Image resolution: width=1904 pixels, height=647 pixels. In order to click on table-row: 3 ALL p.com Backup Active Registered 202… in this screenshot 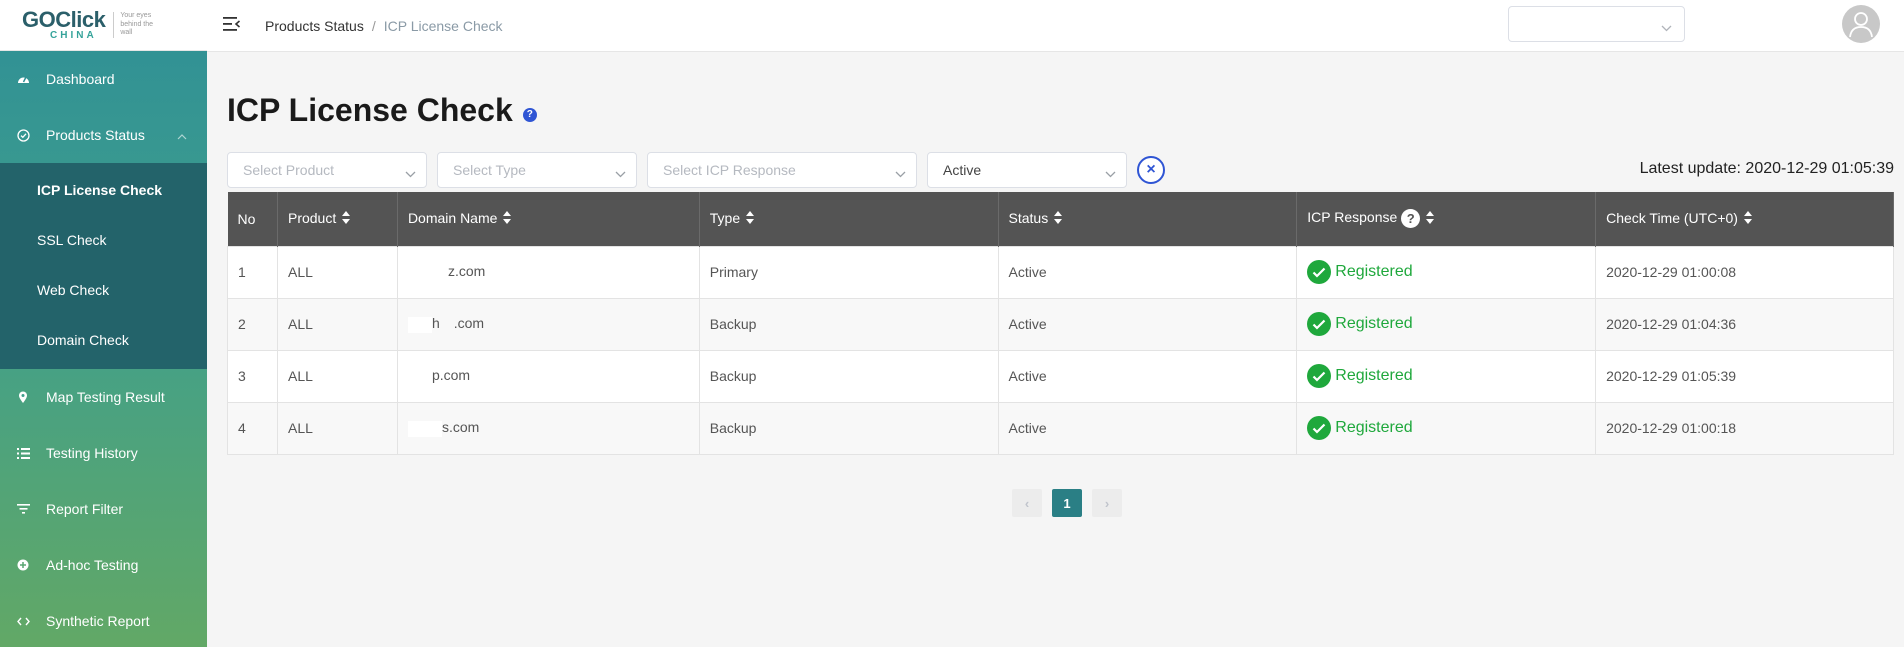, I will do `click(1060, 376)`.